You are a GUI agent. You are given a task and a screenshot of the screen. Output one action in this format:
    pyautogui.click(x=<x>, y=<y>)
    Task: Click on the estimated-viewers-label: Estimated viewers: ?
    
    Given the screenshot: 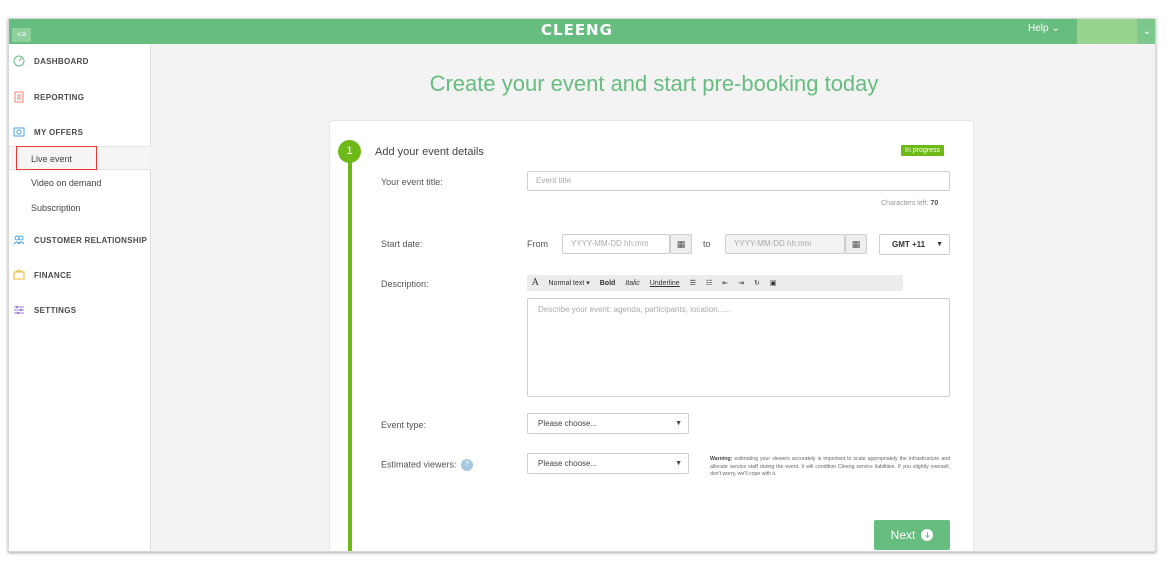 What is the action you would take?
    pyautogui.click(x=427, y=465)
    